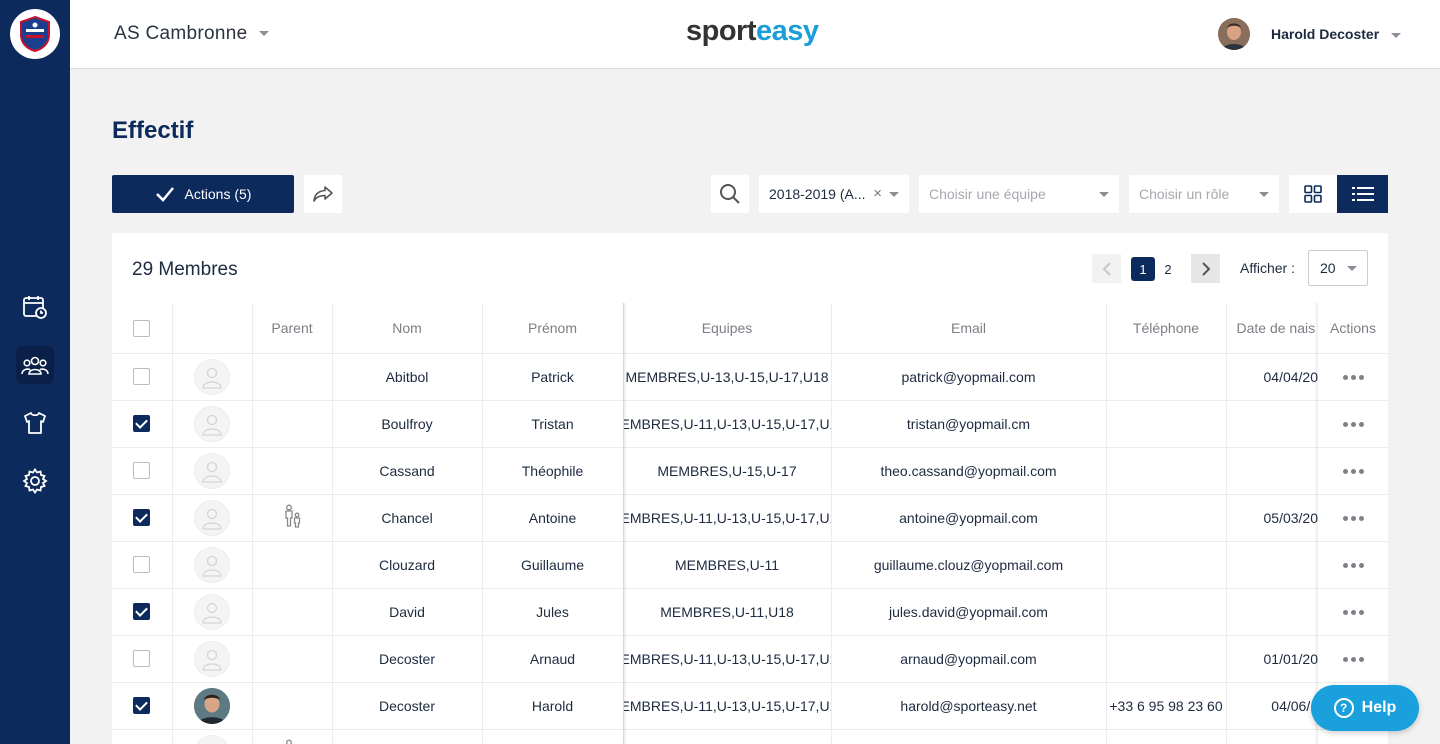  What do you see at coordinates (142, 328) in the screenshot?
I see `select-all-checkbox` at bounding box center [142, 328].